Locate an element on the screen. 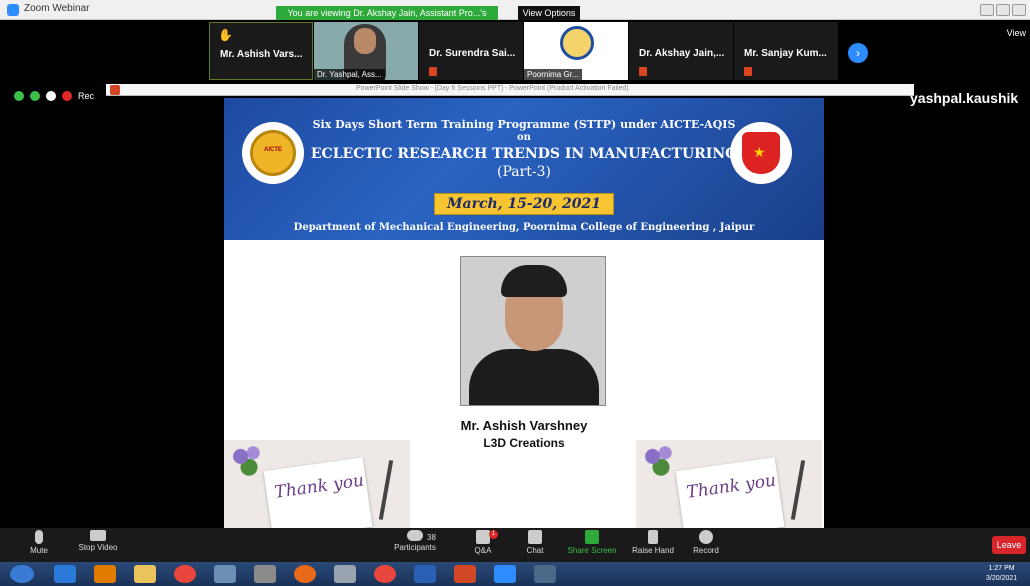  maximize-button is located at coordinates (1003, 10).